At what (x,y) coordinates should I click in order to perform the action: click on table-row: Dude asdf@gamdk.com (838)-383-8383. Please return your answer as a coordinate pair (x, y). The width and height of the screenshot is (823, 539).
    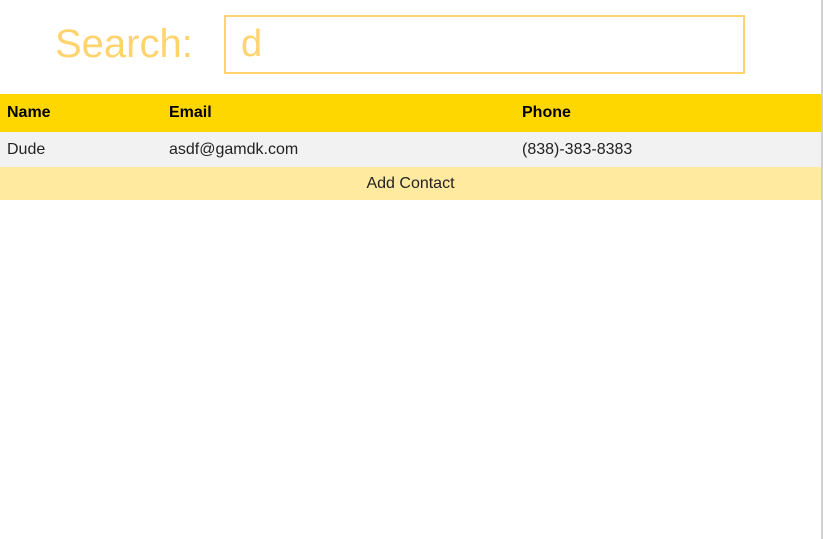
    Looking at the image, I should click on (410, 149).